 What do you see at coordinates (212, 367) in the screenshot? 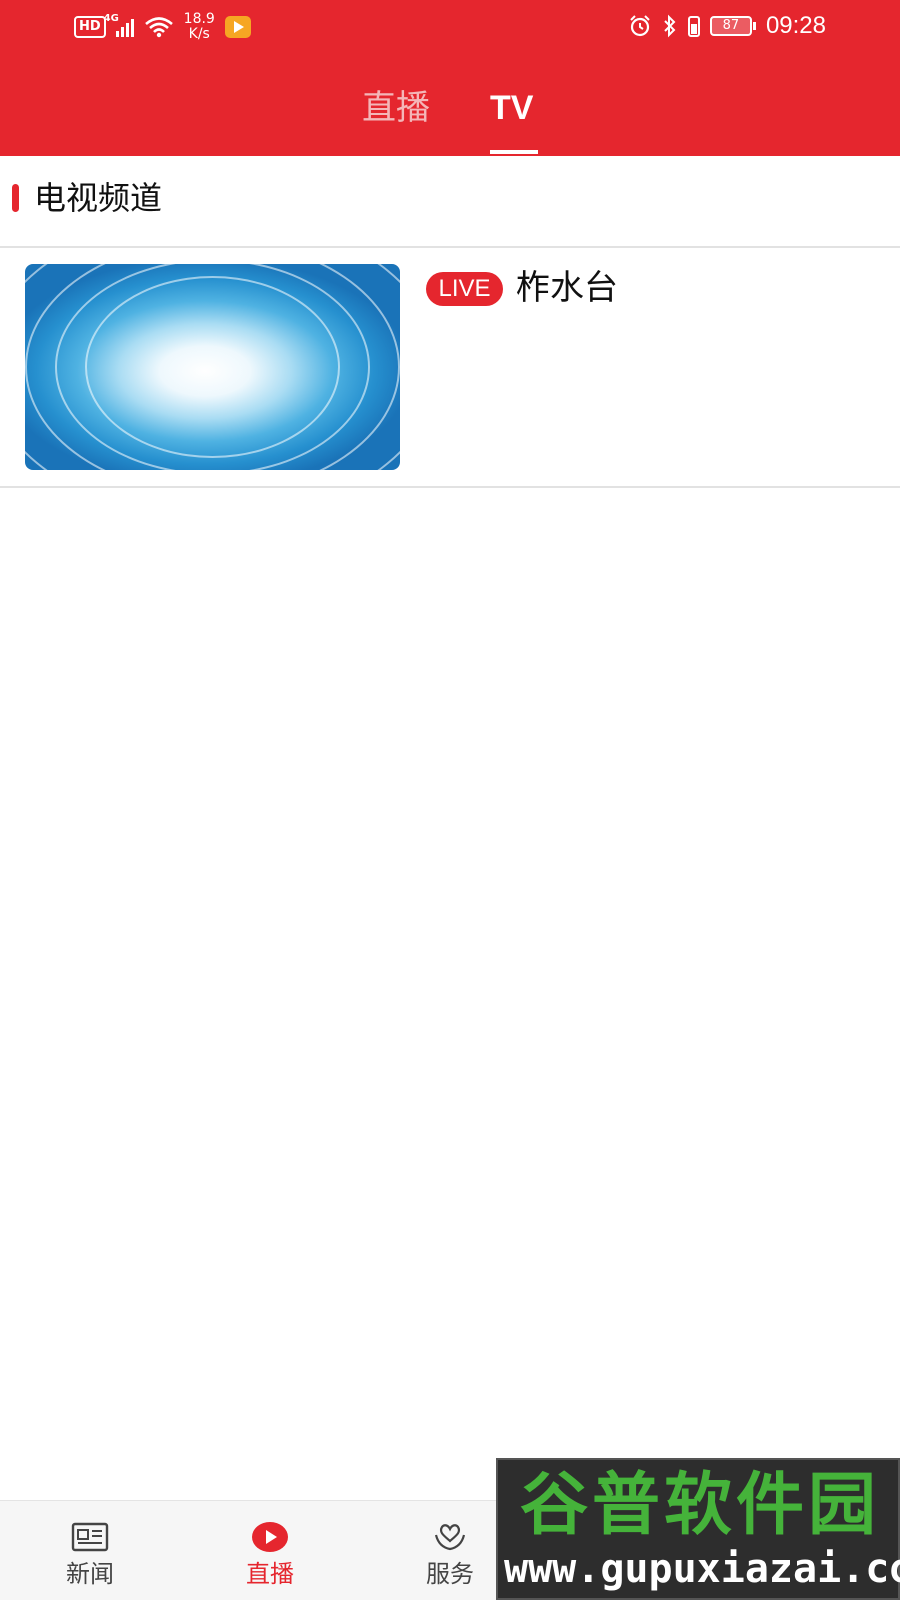
I see `channel-thumbnail` at bounding box center [212, 367].